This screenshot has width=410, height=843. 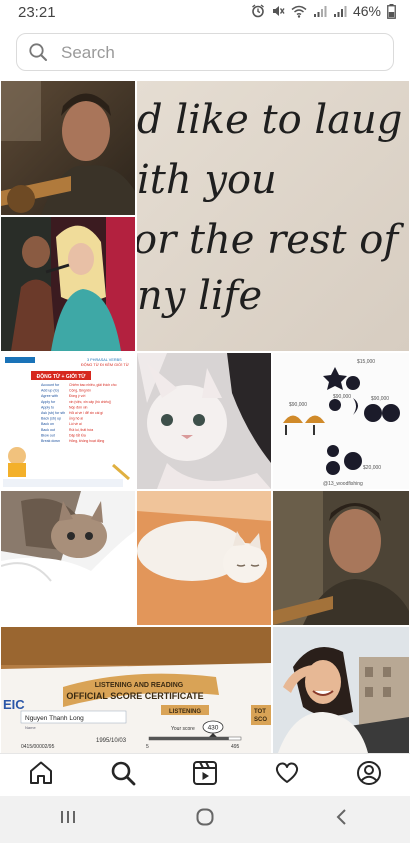 What do you see at coordinates (50, 385) in the screenshot?
I see `vocab-term: Account for` at bounding box center [50, 385].